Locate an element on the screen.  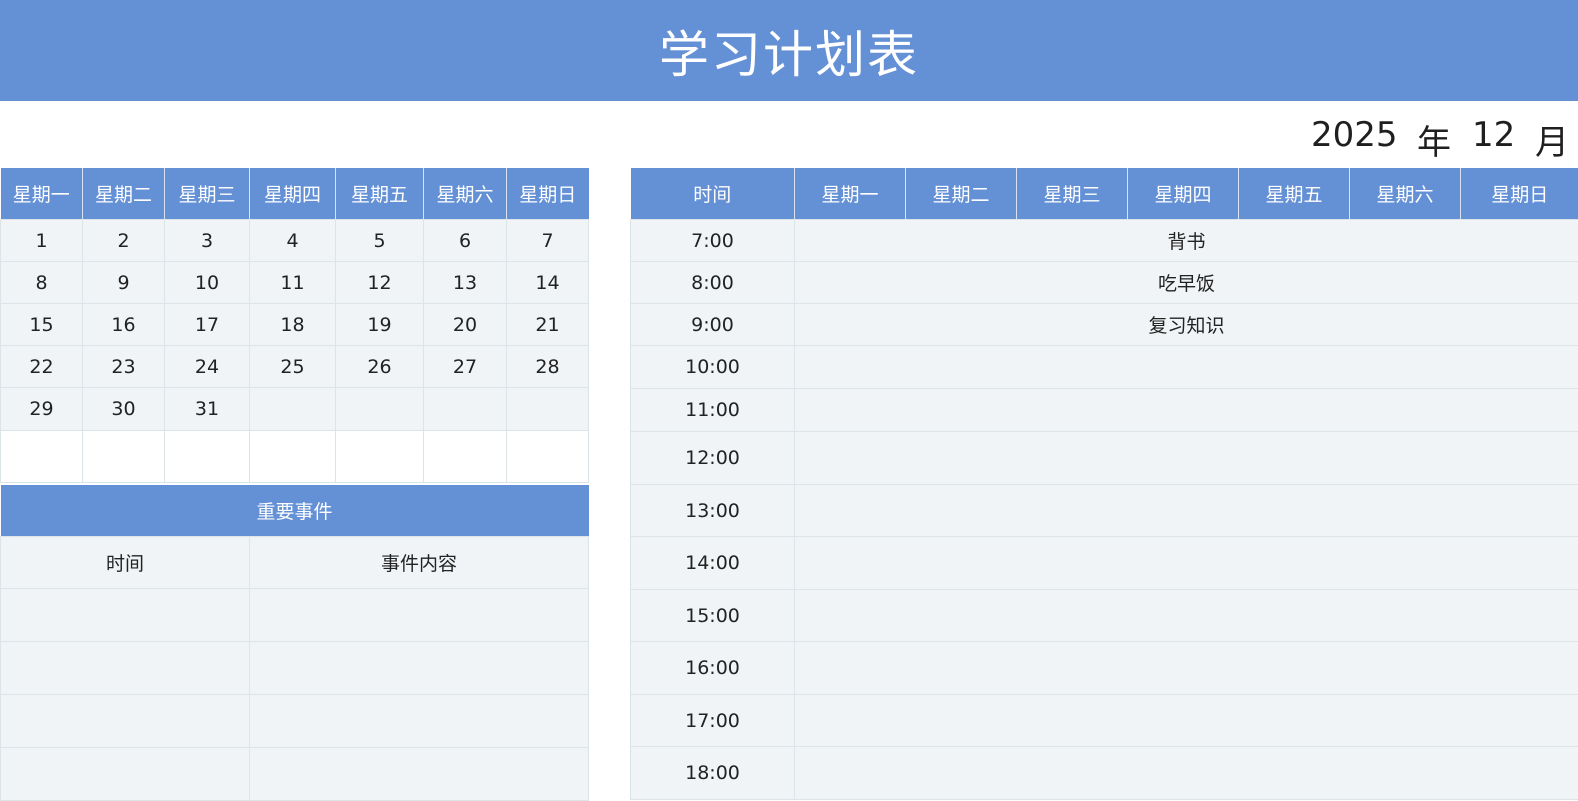
schedule-row: 12:00 is located at coordinates (1104, 458).